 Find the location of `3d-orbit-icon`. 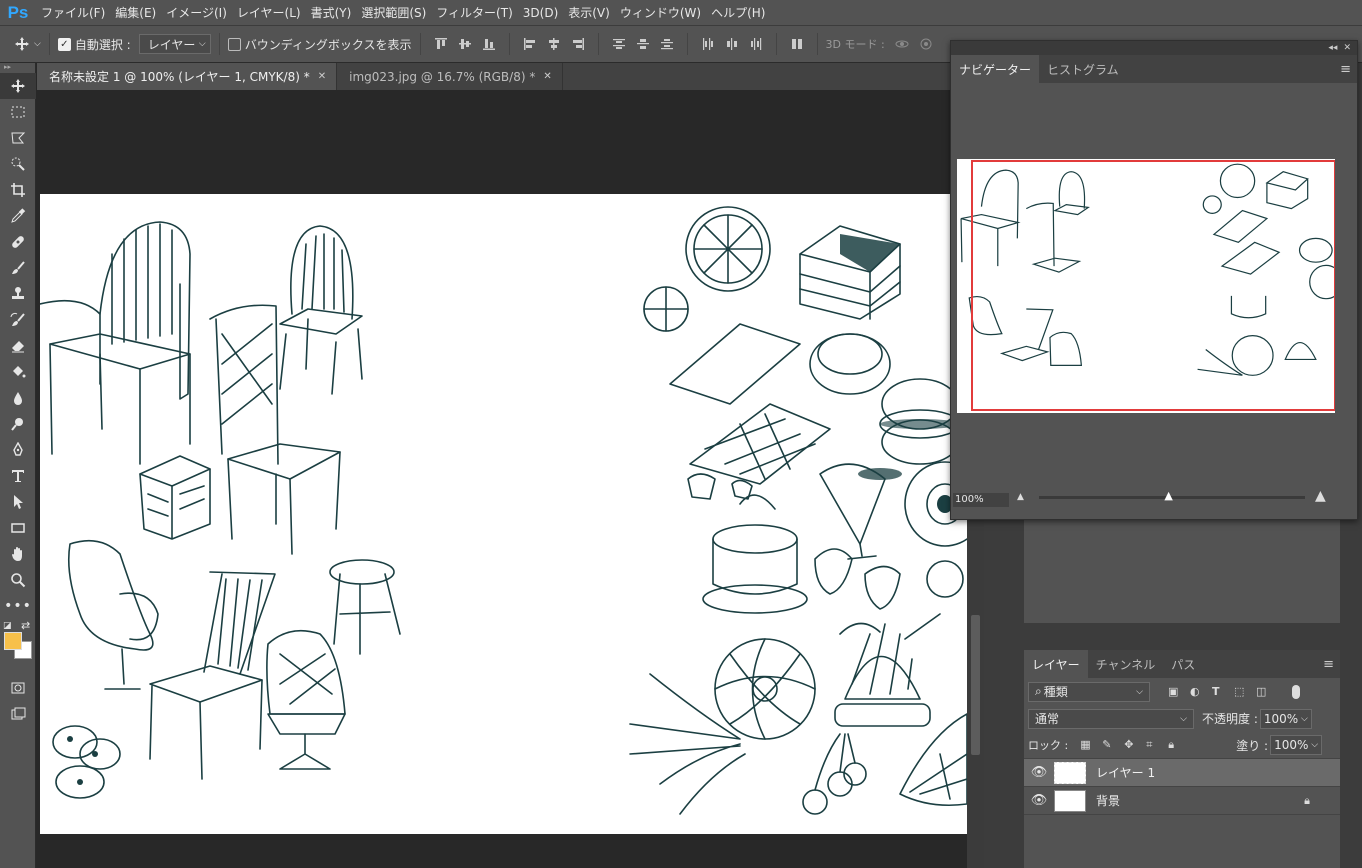

3d-orbit-icon is located at coordinates (902, 44).